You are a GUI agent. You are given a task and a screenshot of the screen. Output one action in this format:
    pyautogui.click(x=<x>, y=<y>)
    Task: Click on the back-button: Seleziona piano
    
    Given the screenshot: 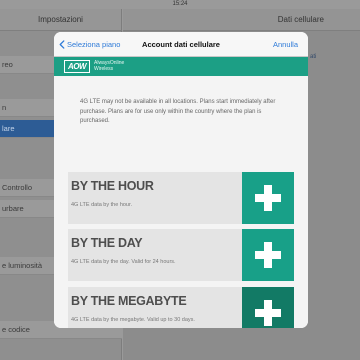 What is the action you would take?
    pyautogui.click(x=89, y=44)
    